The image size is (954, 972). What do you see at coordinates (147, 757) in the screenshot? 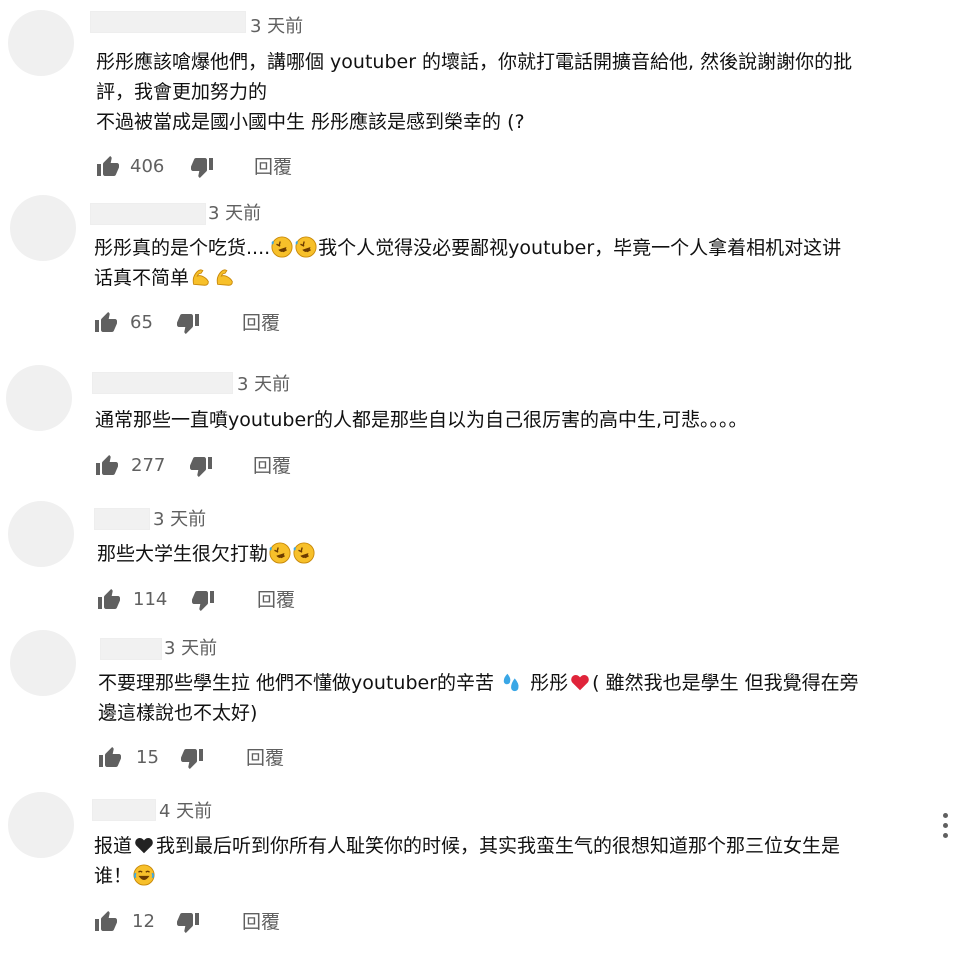
I see `like-count: 15` at bounding box center [147, 757].